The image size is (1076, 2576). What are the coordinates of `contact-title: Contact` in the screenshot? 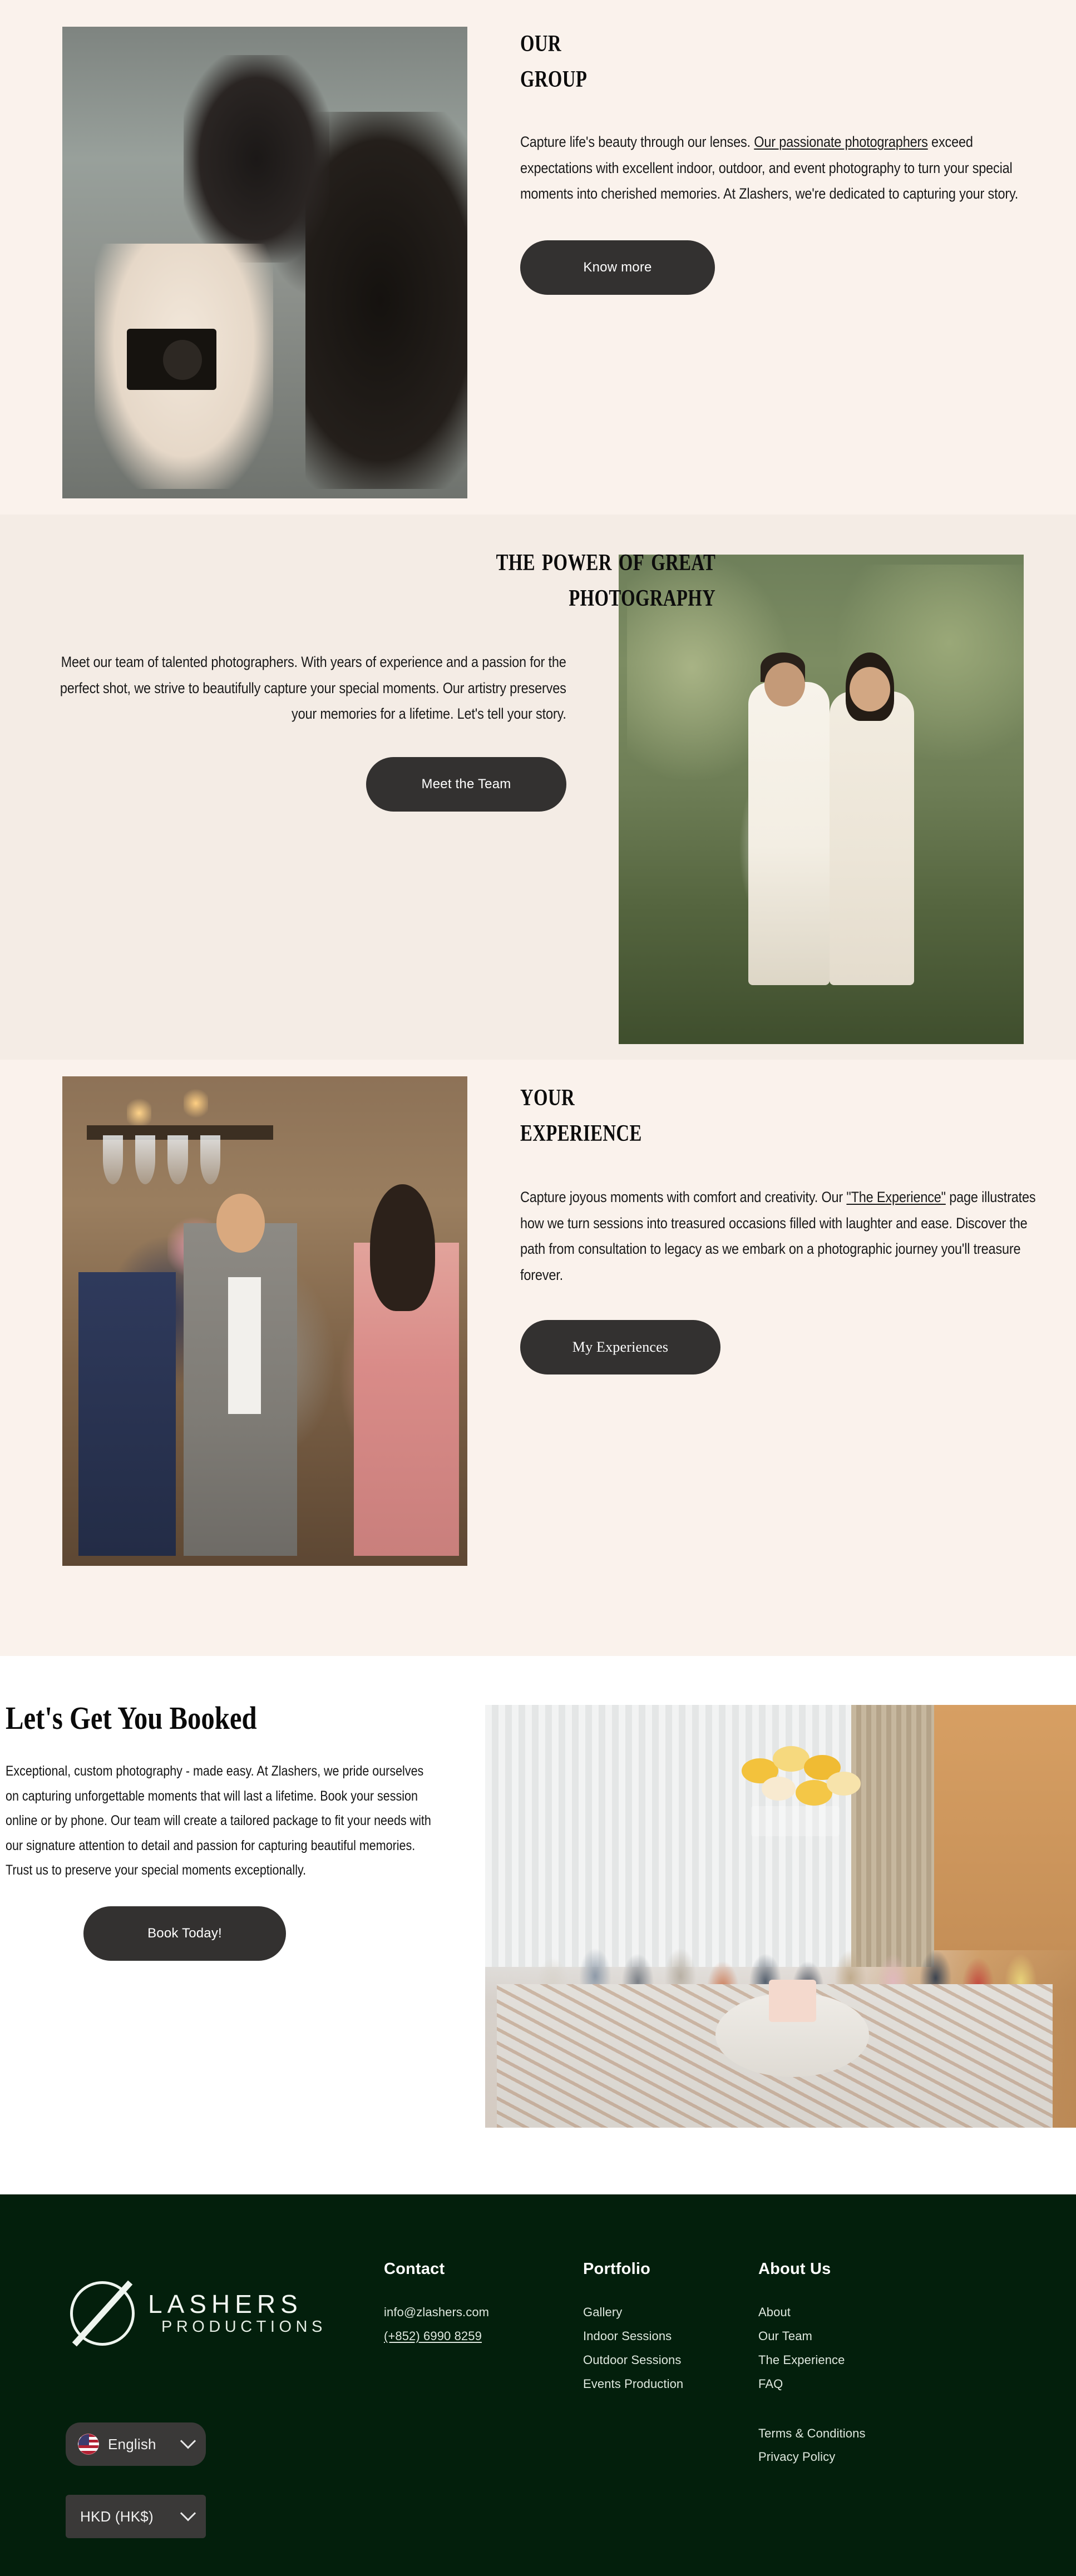 It's located at (414, 2269).